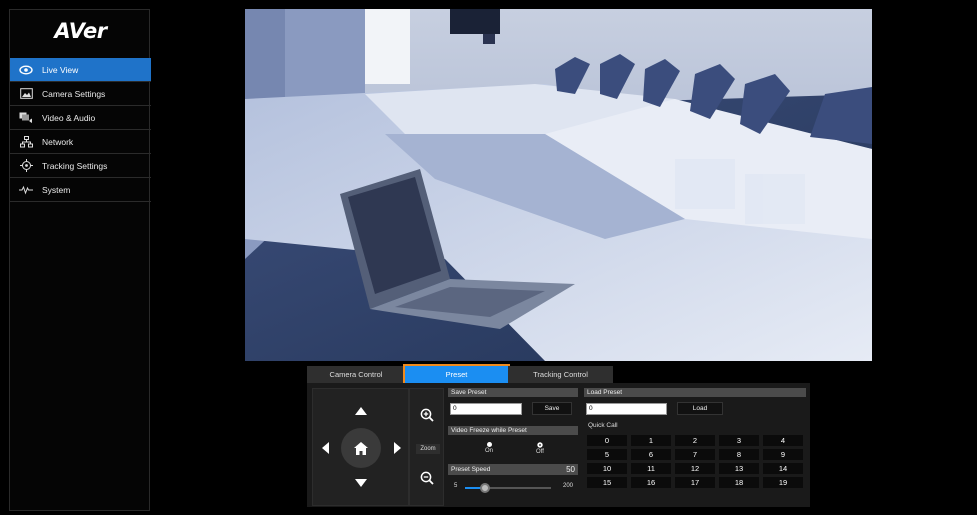 Image resolution: width=977 pixels, height=515 pixels. Describe the element at coordinates (570, 469) in the screenshot. I see `preset-speed-value: 50` at that location.